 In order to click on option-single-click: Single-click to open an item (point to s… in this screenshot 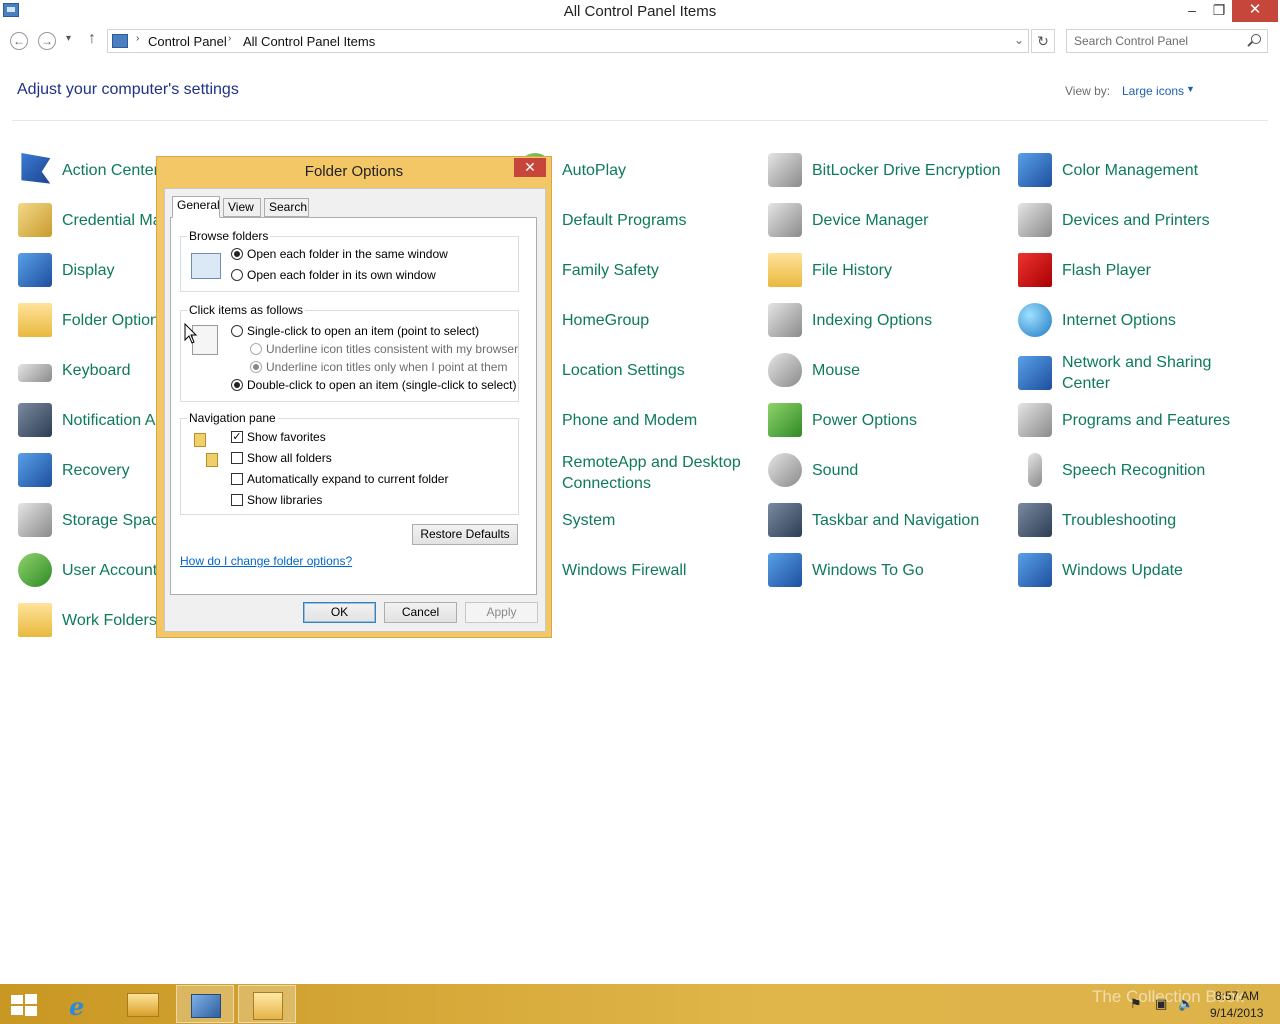, I will do `click(355, 331)`.